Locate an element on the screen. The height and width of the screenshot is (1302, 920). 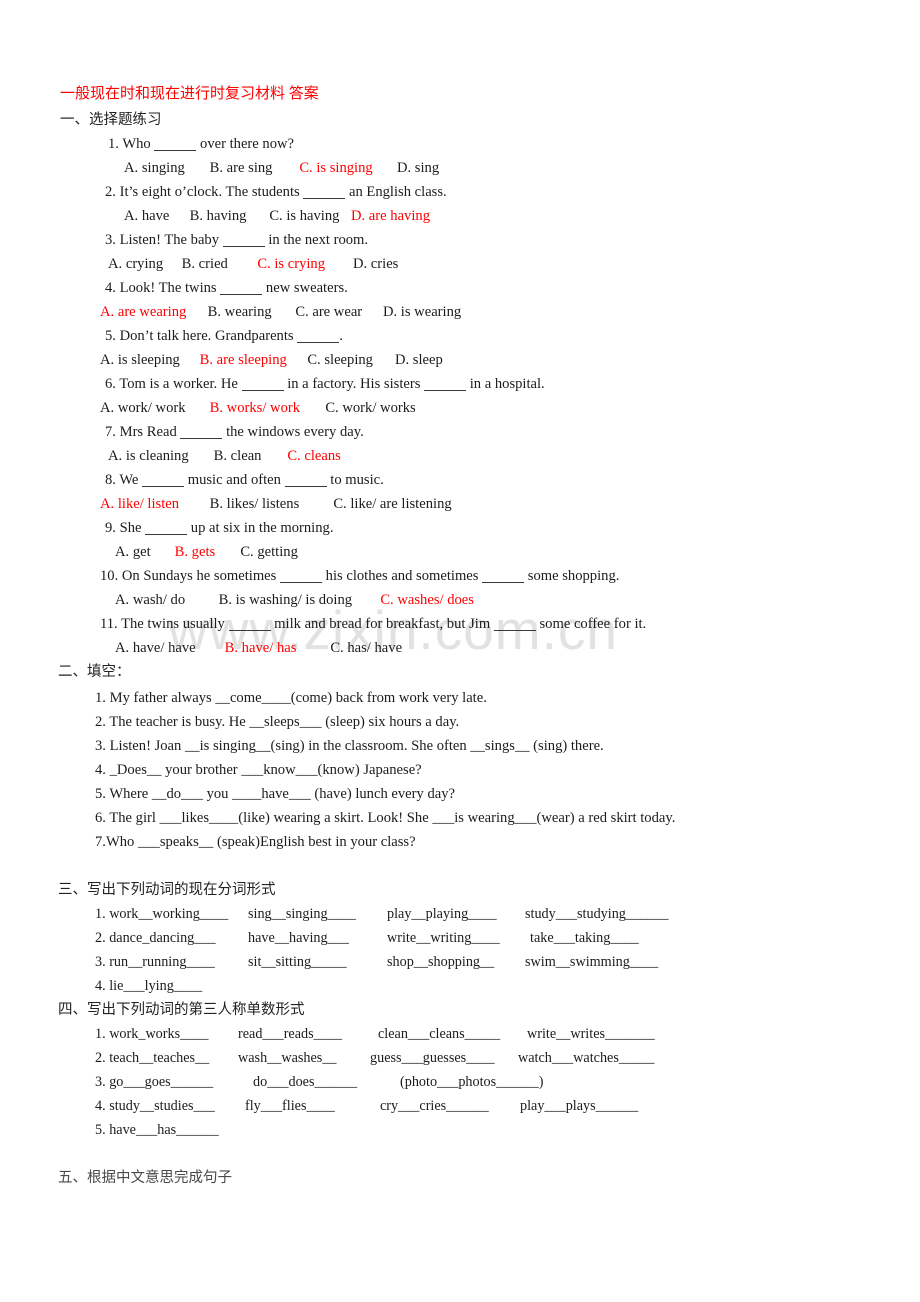
question-9-stem: 9. She up at six in the morning. is located at coordinates (219, 528).